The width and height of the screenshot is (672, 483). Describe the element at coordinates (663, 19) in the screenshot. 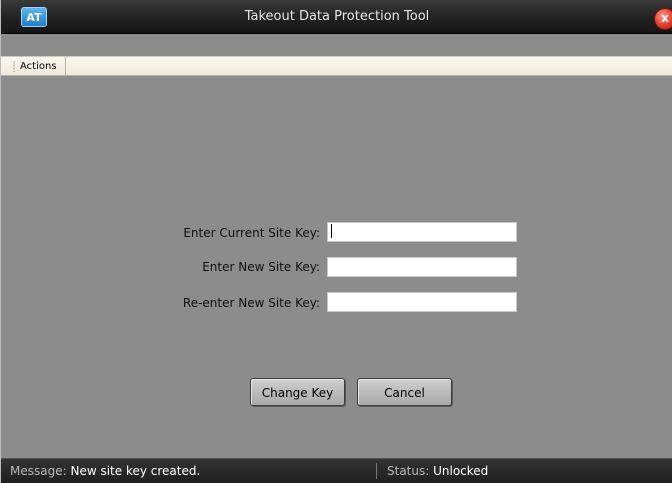

I see `close-button: x` at that location.